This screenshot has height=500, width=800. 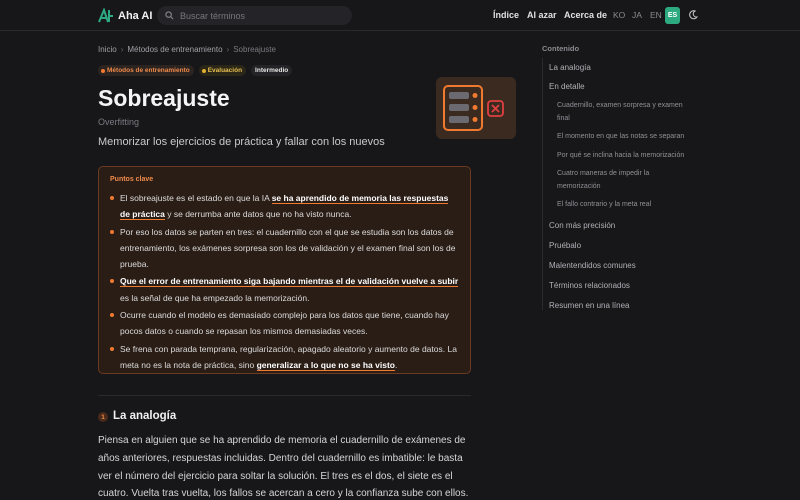 What do you see at coordinates (260, 15) in the screenshot?
I see `search-input` at bounding box center [260, 15].